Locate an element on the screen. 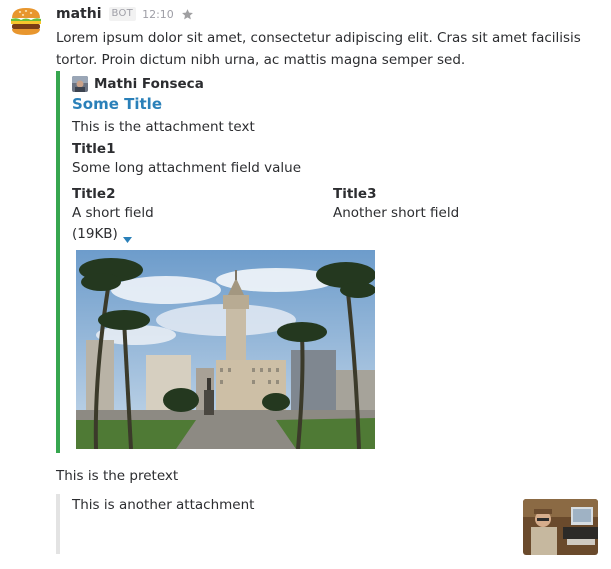 The height and width of the screenshot is (569, 611). image-size-label: (19KB) is located at coordinates (95, 234).